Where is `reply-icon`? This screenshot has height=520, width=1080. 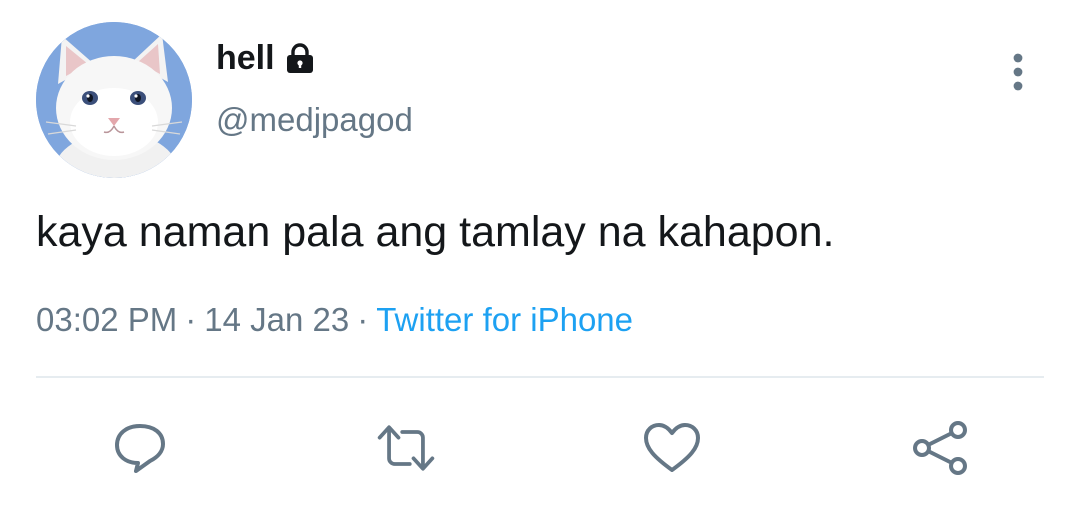 reply-icon is located at coordinates (140, 448).